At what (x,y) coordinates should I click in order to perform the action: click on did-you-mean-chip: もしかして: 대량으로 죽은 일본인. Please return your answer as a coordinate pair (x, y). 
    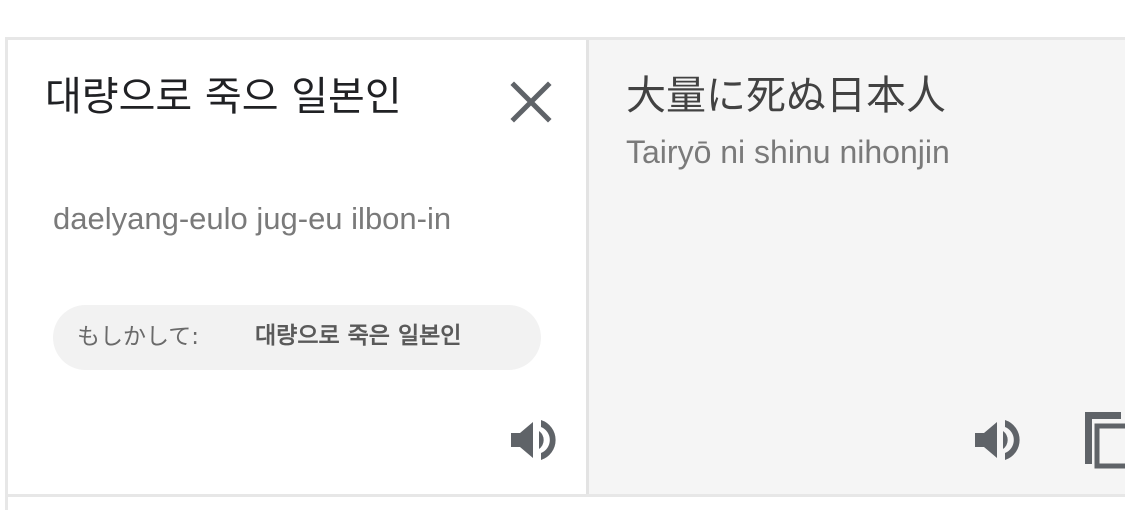
    Looking at the image, I should click on (297, 337).